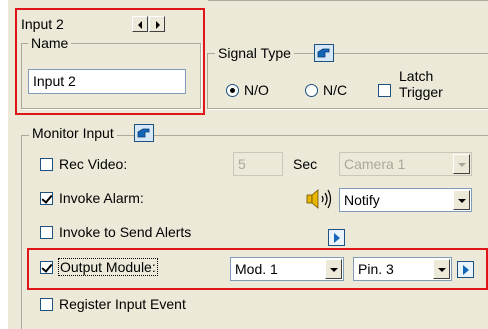 Image resolution: width=488 pixels, height=329 pixels. Describe the element at coordinates (258, 164) in the screenshot. I see `rec-video-seconds-input: 5` at that location.